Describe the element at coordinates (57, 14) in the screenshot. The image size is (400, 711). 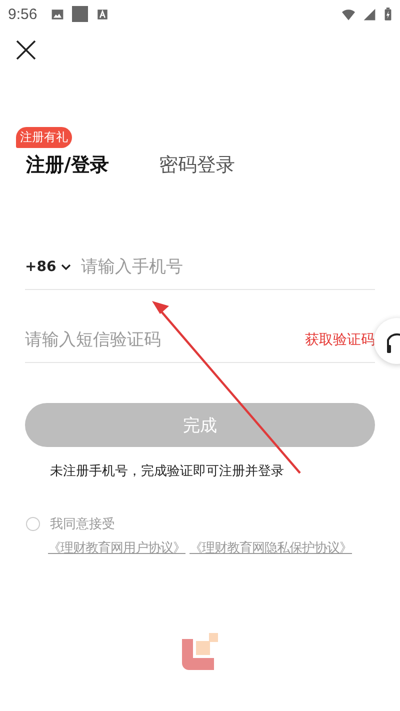
I see `image-icon` at that location.